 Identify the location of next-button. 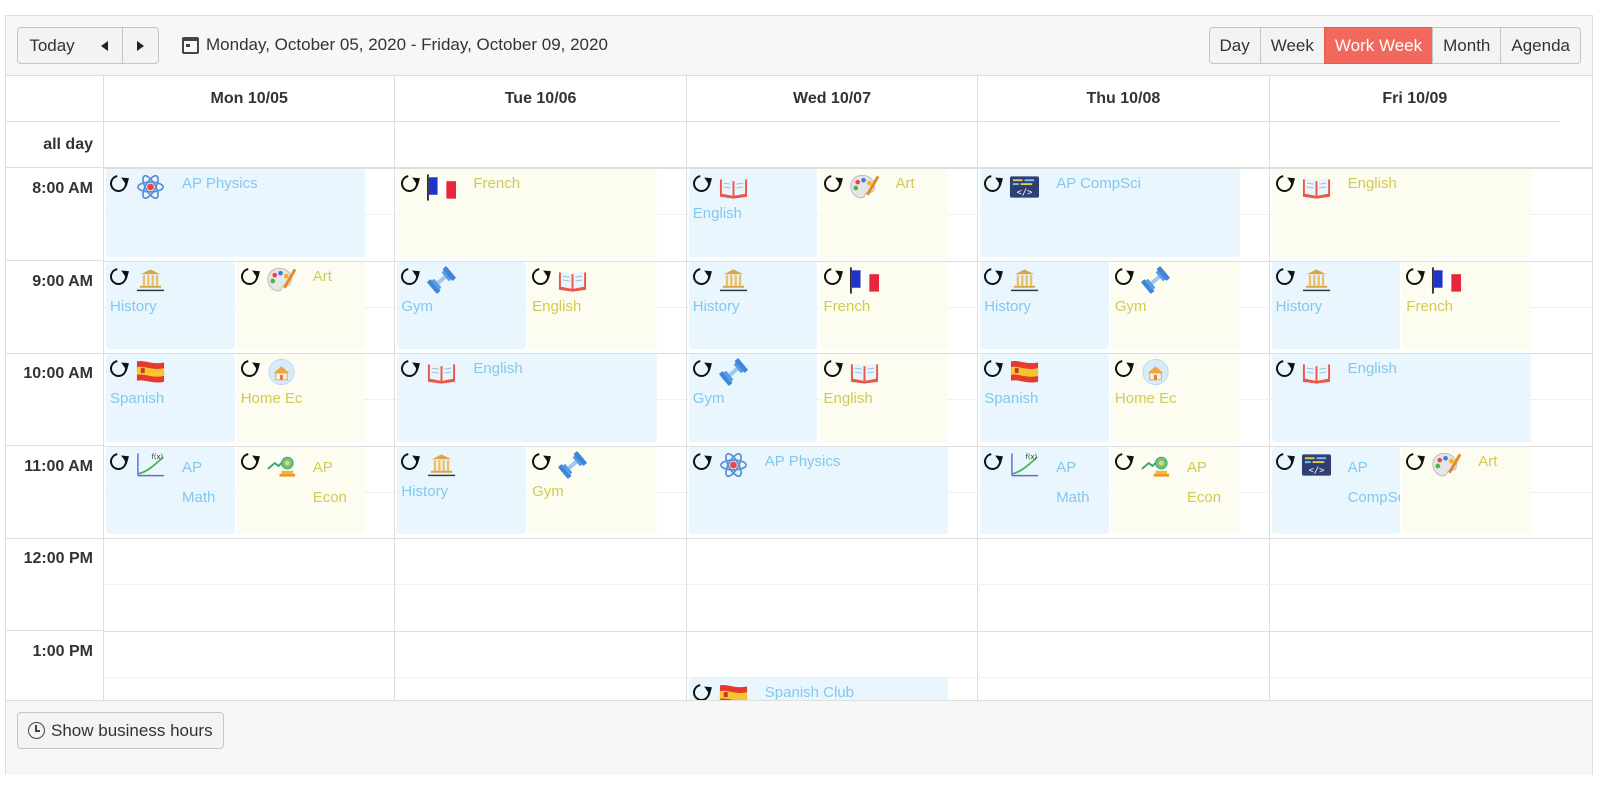
(140, 45).